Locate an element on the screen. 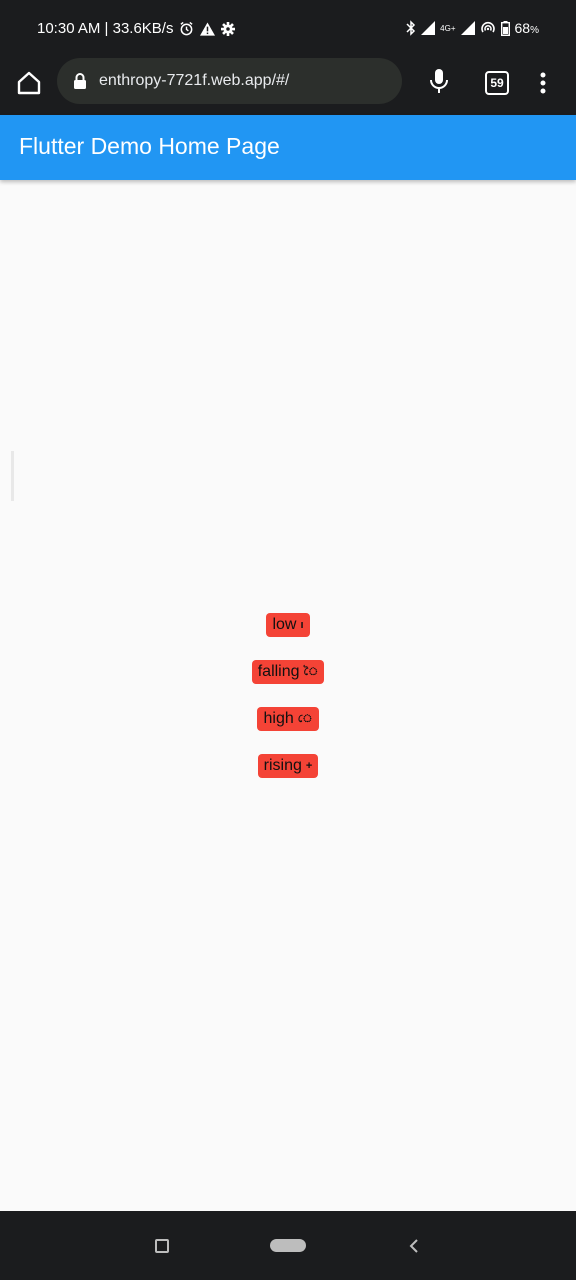 This screenshot has height=1280, width=576. chip-rising: rising + is located at coordinates (288, 766).